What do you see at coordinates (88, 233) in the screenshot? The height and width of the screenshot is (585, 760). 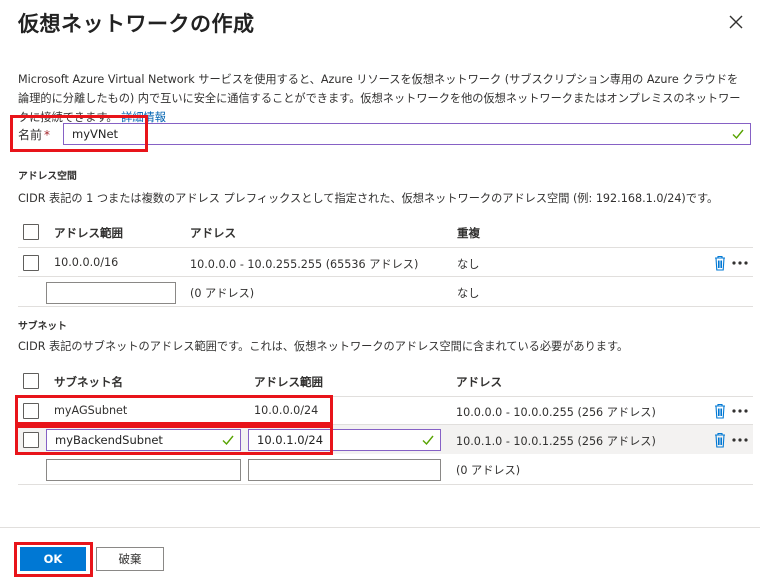 I see `header-address-range: アドレス範囲` at bounding box center [88, 233].